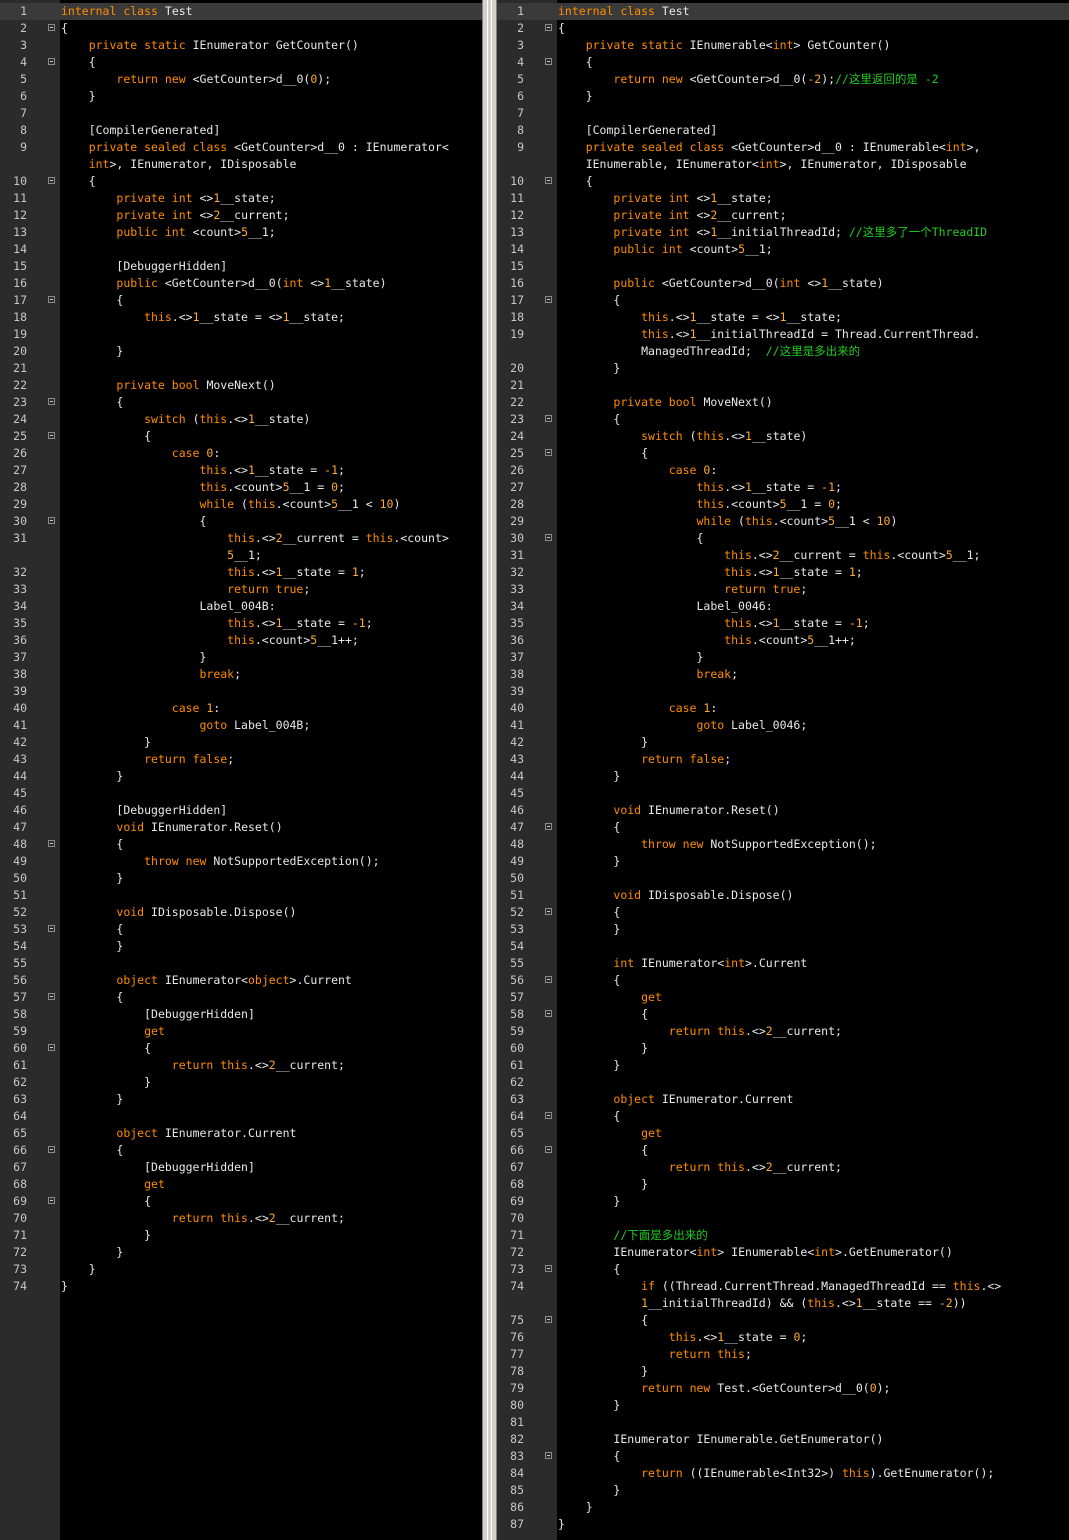 The width and height of the screenshot is (1069, 1540). Describe the element at coordinates (783, 538) in the screenshot. I see `code-line: 30 {` at that location.